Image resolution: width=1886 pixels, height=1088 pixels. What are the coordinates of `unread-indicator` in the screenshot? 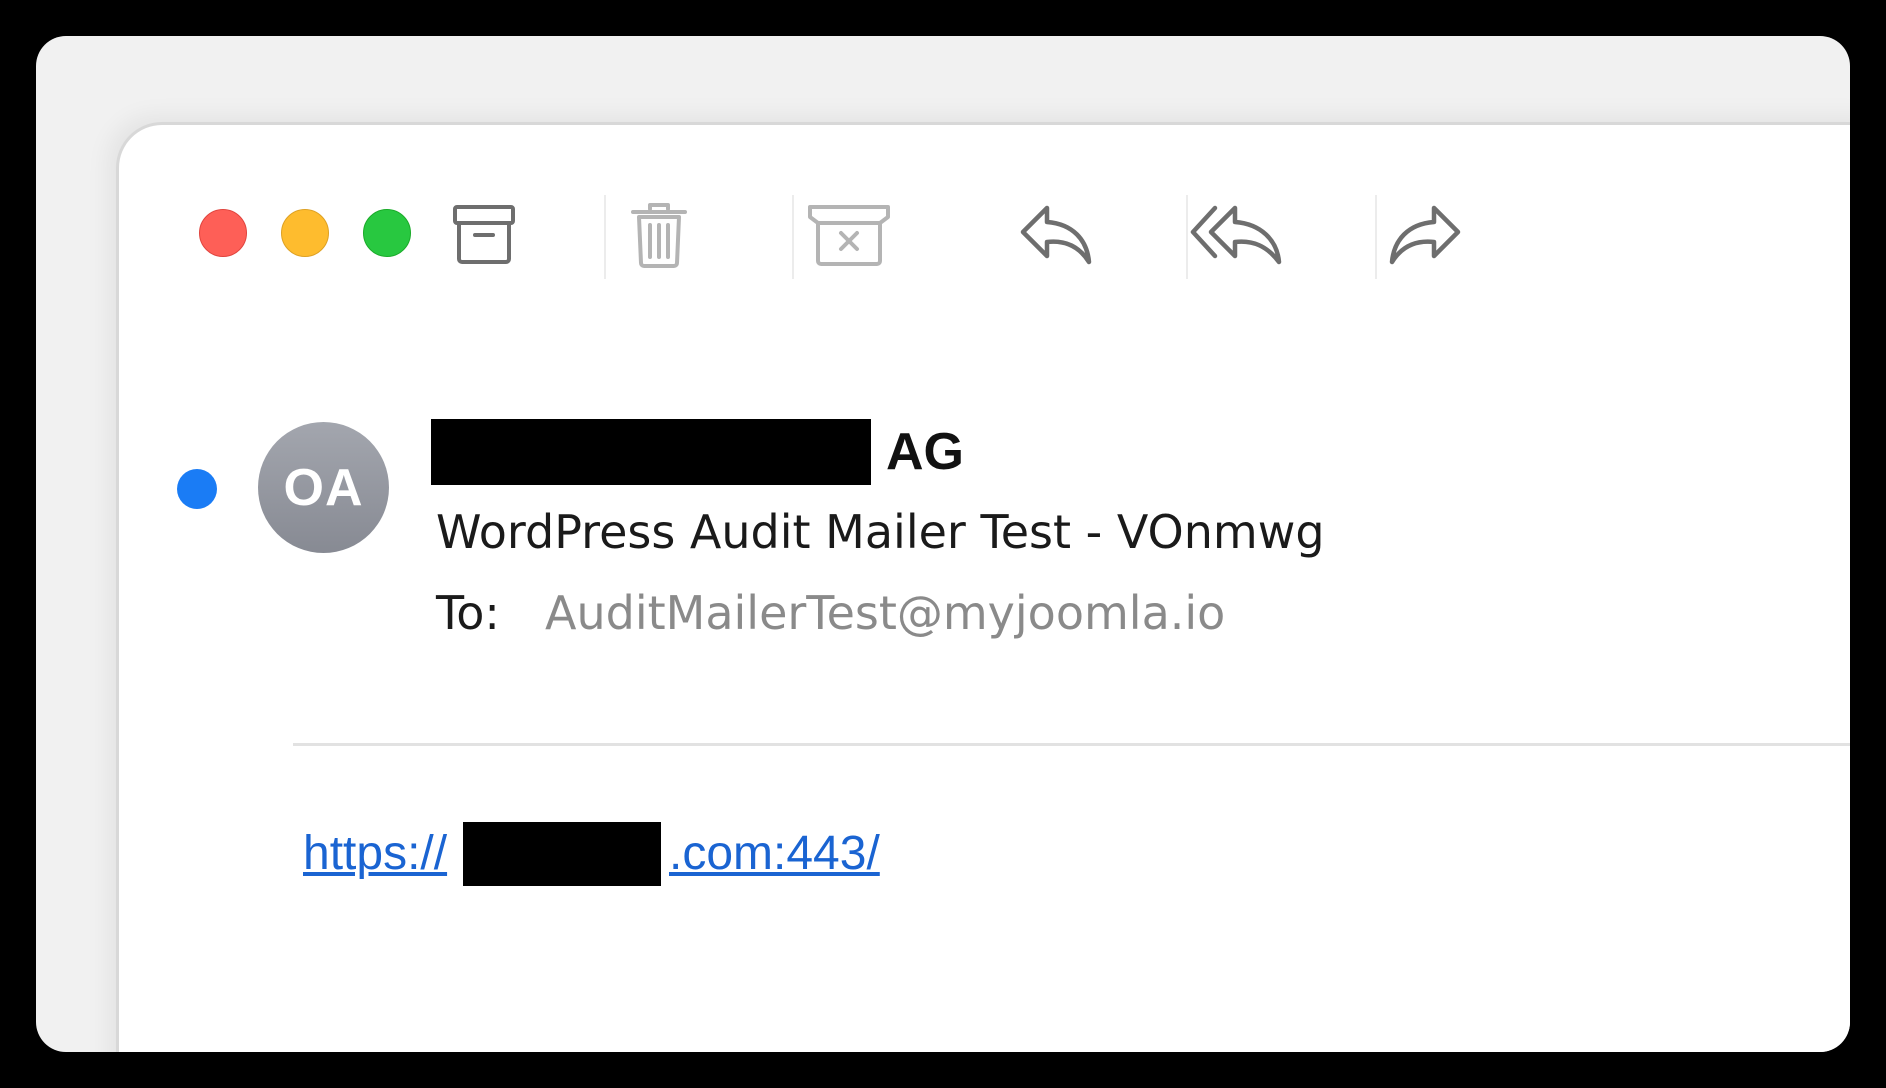 It's located at (197, 489).